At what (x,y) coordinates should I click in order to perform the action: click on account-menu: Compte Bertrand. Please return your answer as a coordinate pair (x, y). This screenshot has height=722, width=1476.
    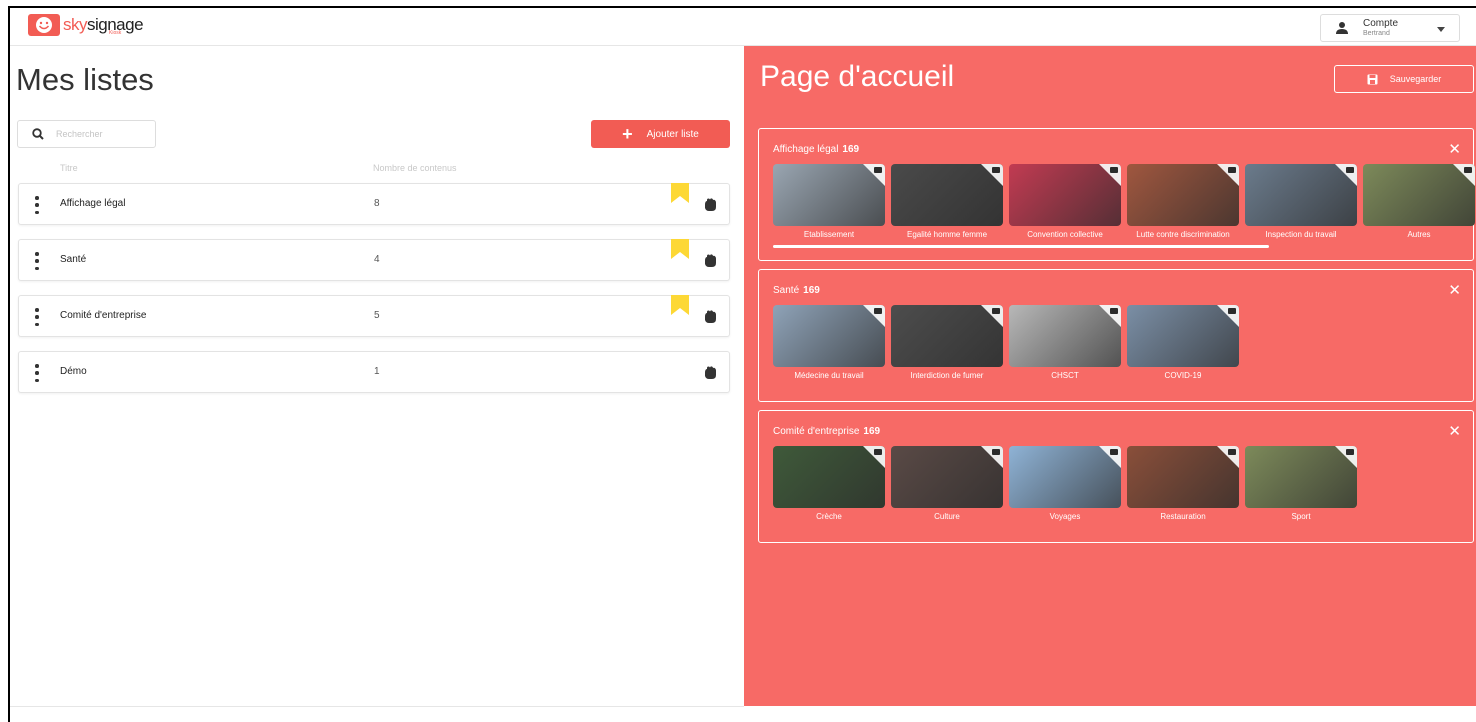
    Looking at the image, I should click on (1390, 28).